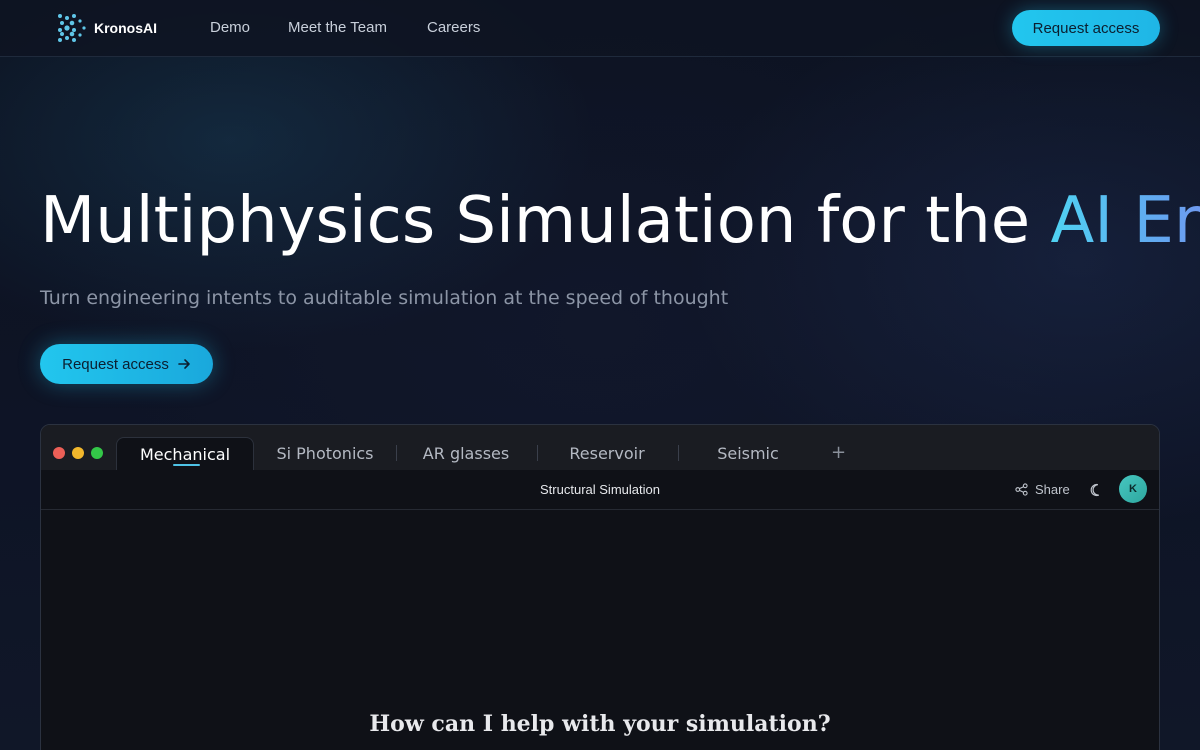 The width and height of the screenshot is (1200, 750). I want to click on hero-request-access-button: Request access, so click(126, 364).